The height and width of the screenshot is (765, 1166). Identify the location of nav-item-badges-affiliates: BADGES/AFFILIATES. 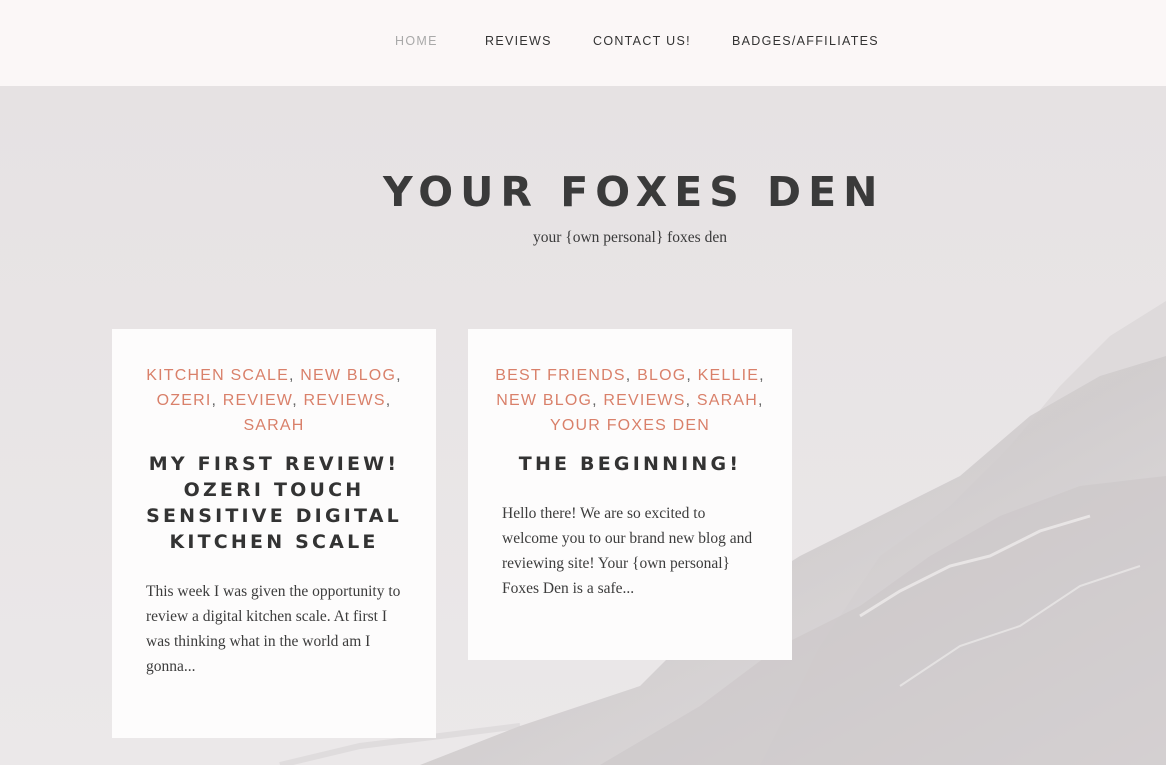
(805, 41).